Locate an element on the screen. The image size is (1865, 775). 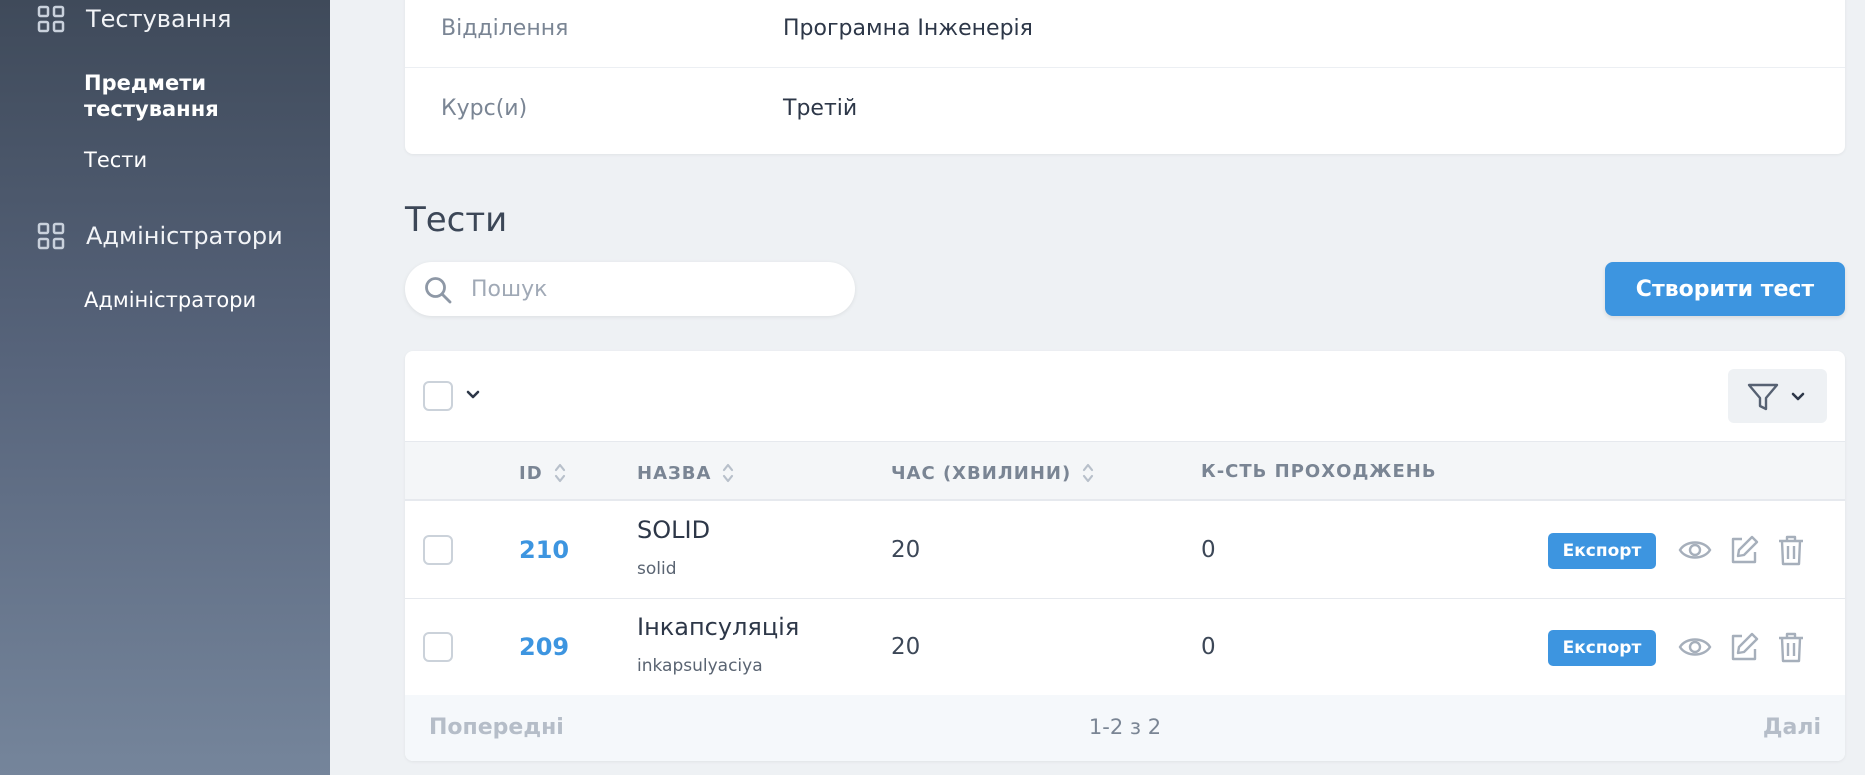
column-header-label: ЧАС (ХВИЛИНИ) is located at coordinates (981, 473).